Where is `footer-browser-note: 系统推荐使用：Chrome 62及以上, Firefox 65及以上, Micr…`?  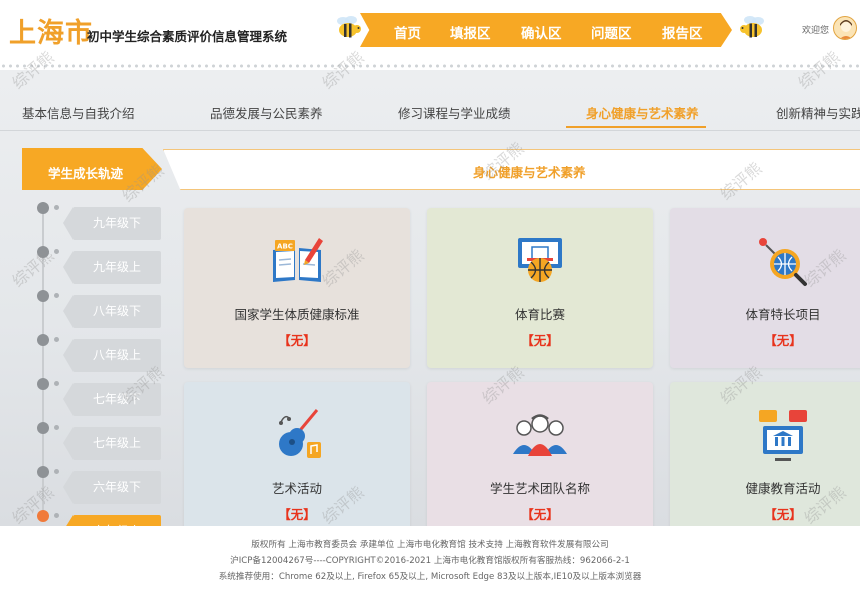 footer-browser-note: 系统推荐使用：Chrome 62及以上, Firefox 65及以上, Micr… is located at coordinates (430, 577).